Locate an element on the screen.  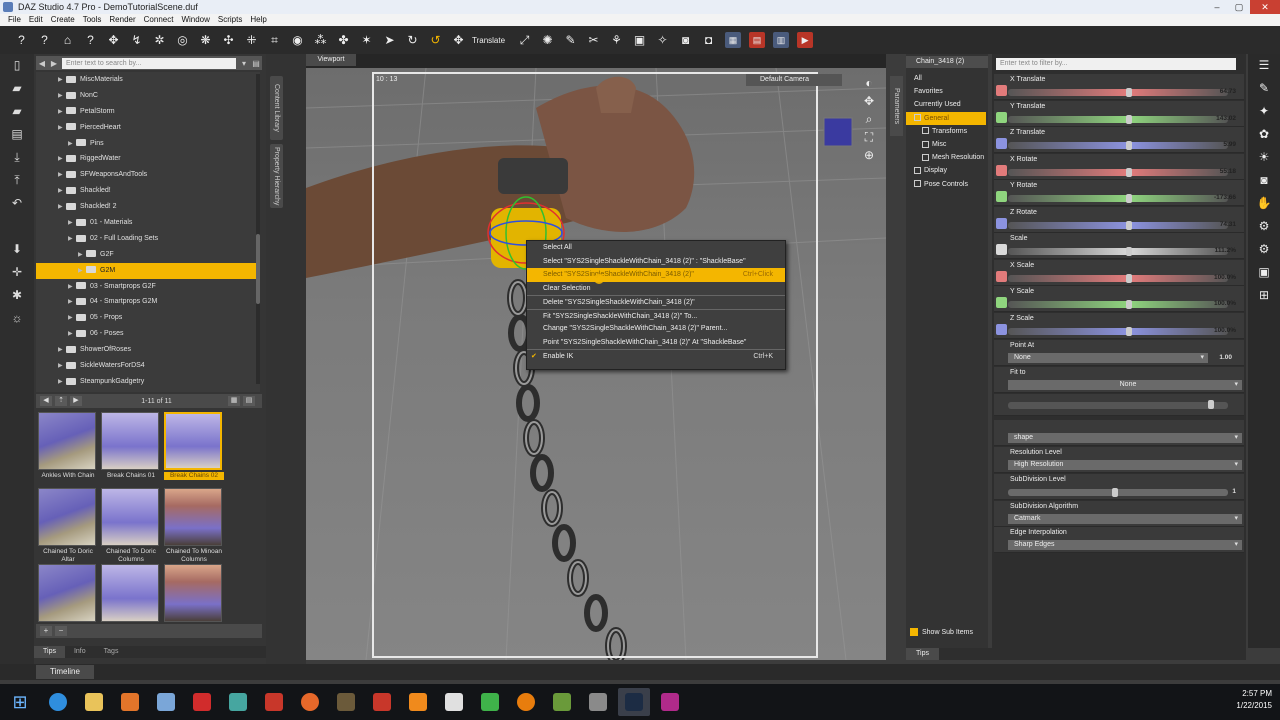
vlc-icon is located at coordinates (418, 702).